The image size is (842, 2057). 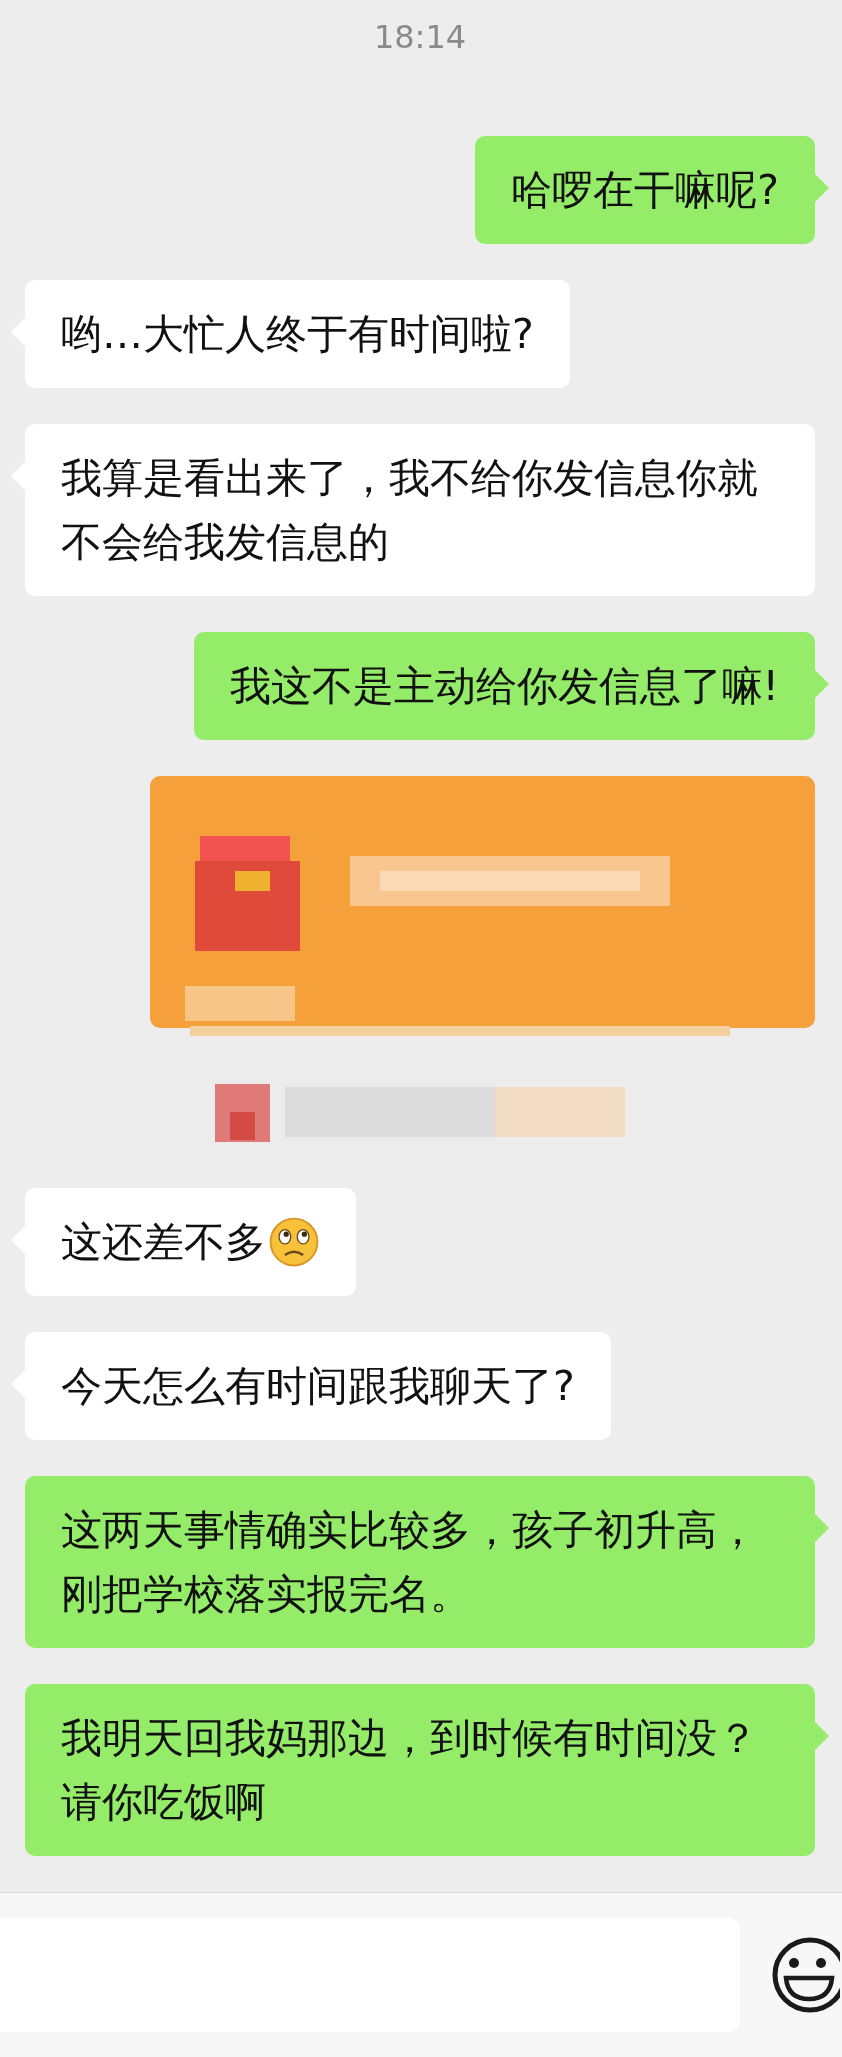 What do you see at coordinates (410, 510) in the screenshot?
I see `message-text: 我算是看出来了，我不给你发信息你就不会给我发信息的` at bounding box center [410, 510].